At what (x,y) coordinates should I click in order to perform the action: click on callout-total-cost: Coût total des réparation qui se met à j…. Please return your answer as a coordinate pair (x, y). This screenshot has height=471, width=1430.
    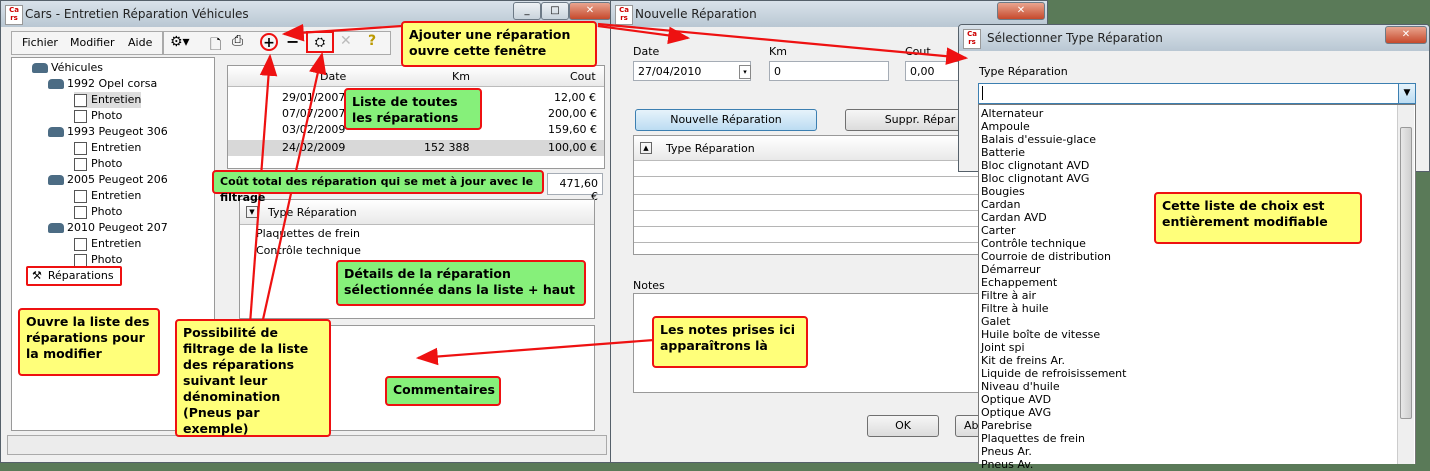
    Looking at the image, I should click on (378, 187).